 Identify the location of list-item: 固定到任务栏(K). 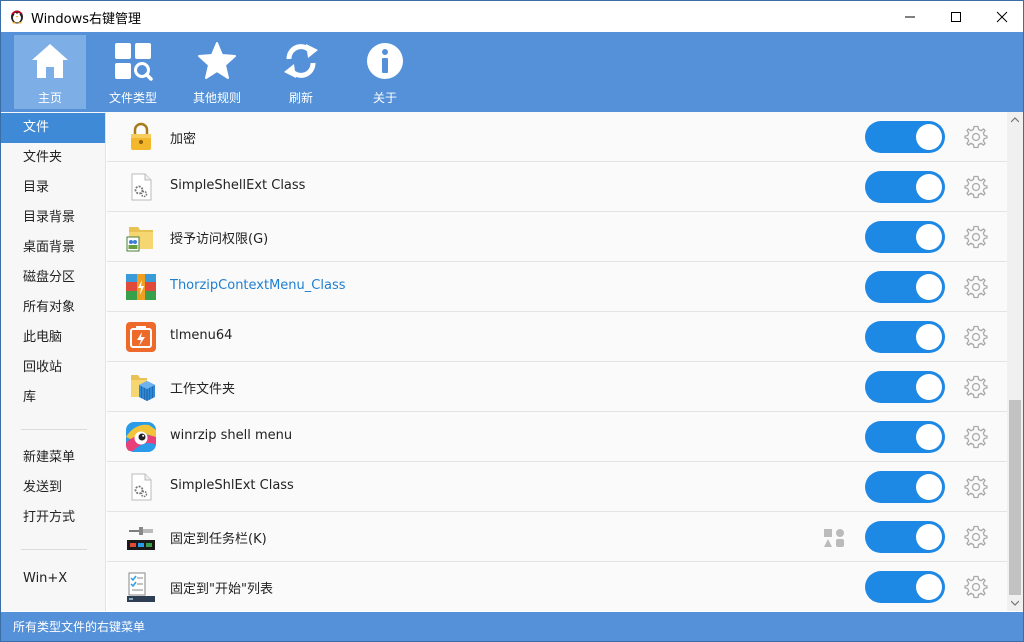
(557, 537).